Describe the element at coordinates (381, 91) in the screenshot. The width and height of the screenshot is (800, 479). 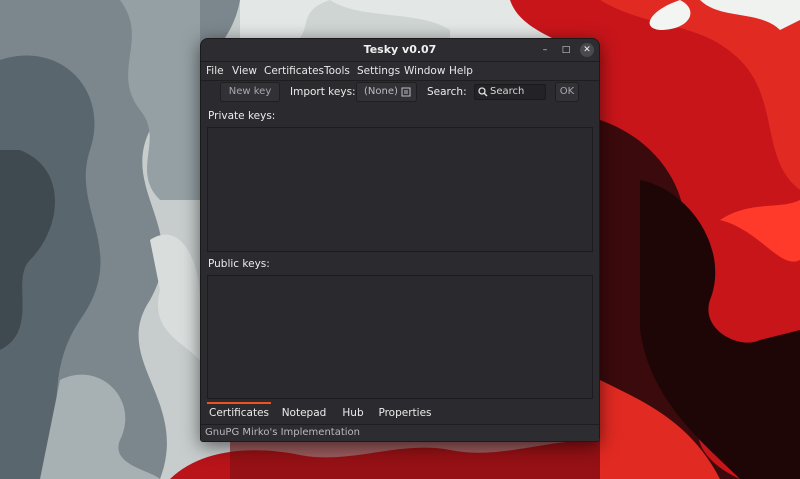
I see `import-keys-value: (None)` at that location.